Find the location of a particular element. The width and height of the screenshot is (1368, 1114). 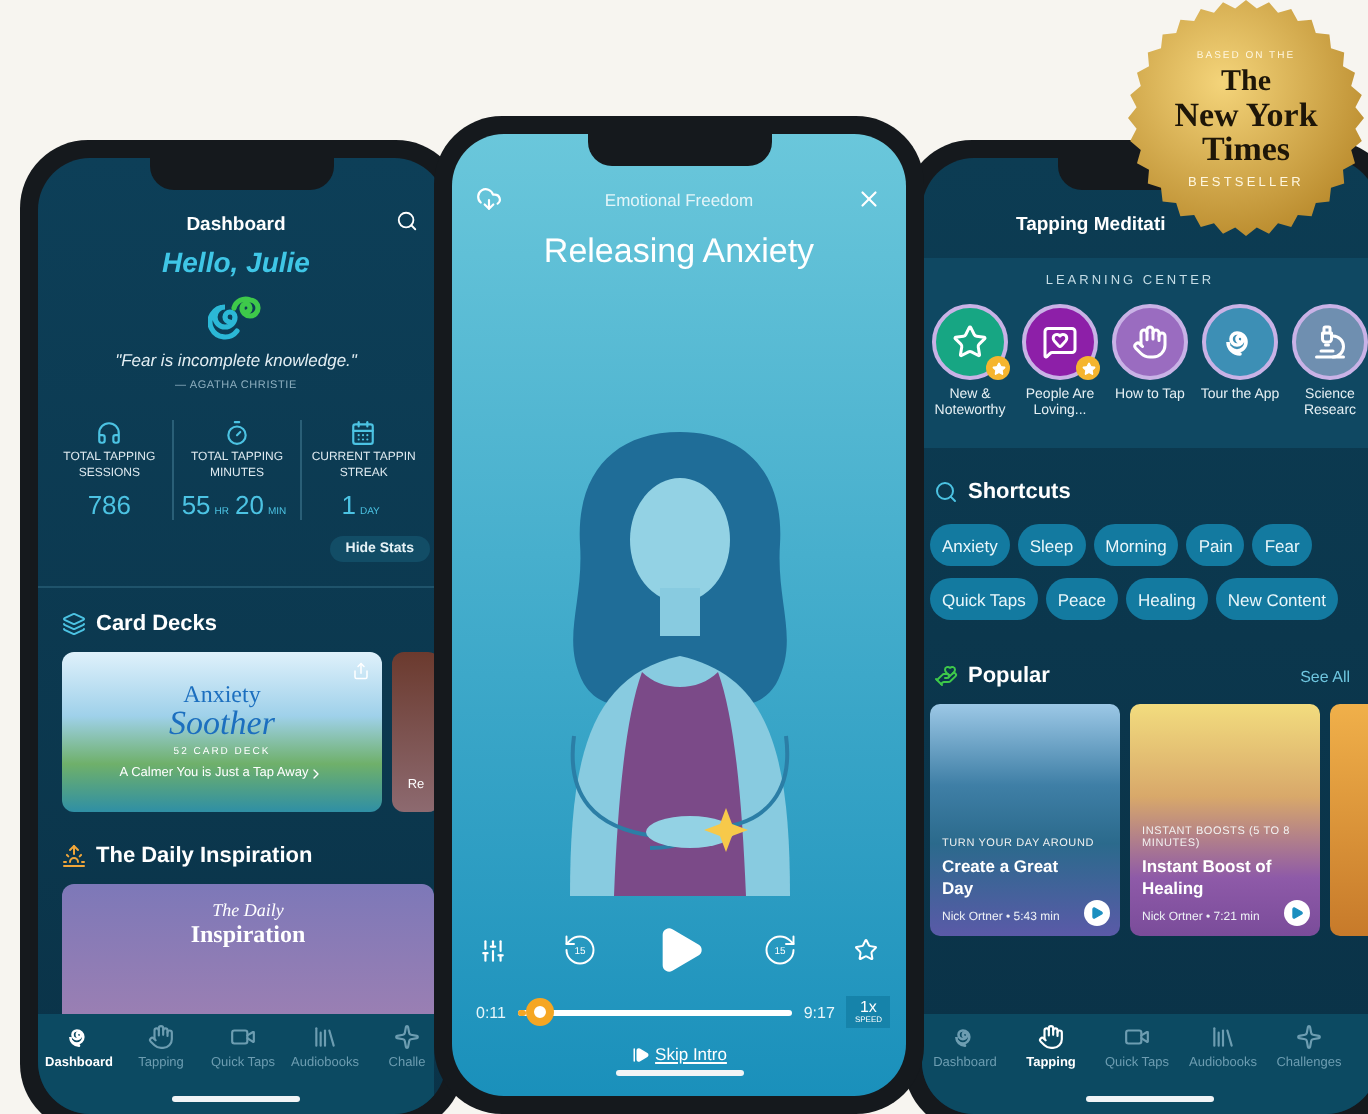

close-icon is located at coordinates (868, 199).